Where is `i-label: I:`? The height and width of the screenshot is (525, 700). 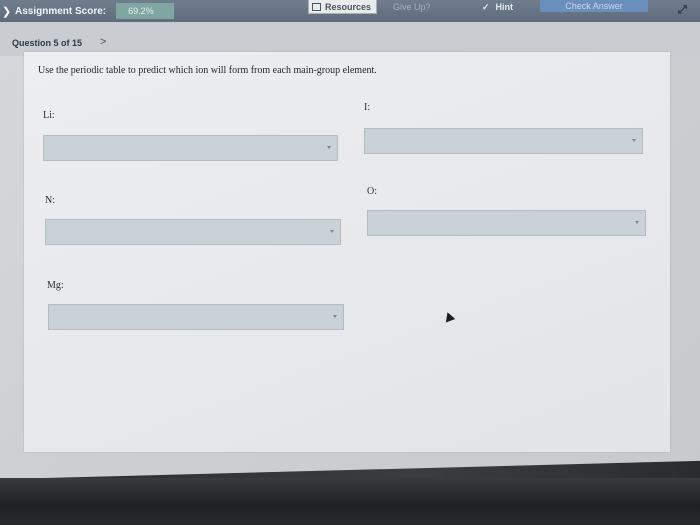
i-label: I: is located at coordinates (367, 107).